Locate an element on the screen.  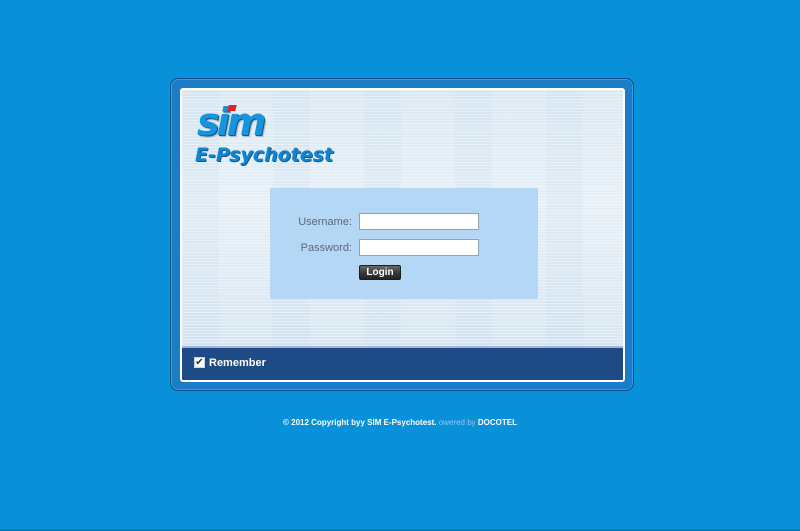
logo-subtitle: E-Psychotest is located at coordinates (264, 155).